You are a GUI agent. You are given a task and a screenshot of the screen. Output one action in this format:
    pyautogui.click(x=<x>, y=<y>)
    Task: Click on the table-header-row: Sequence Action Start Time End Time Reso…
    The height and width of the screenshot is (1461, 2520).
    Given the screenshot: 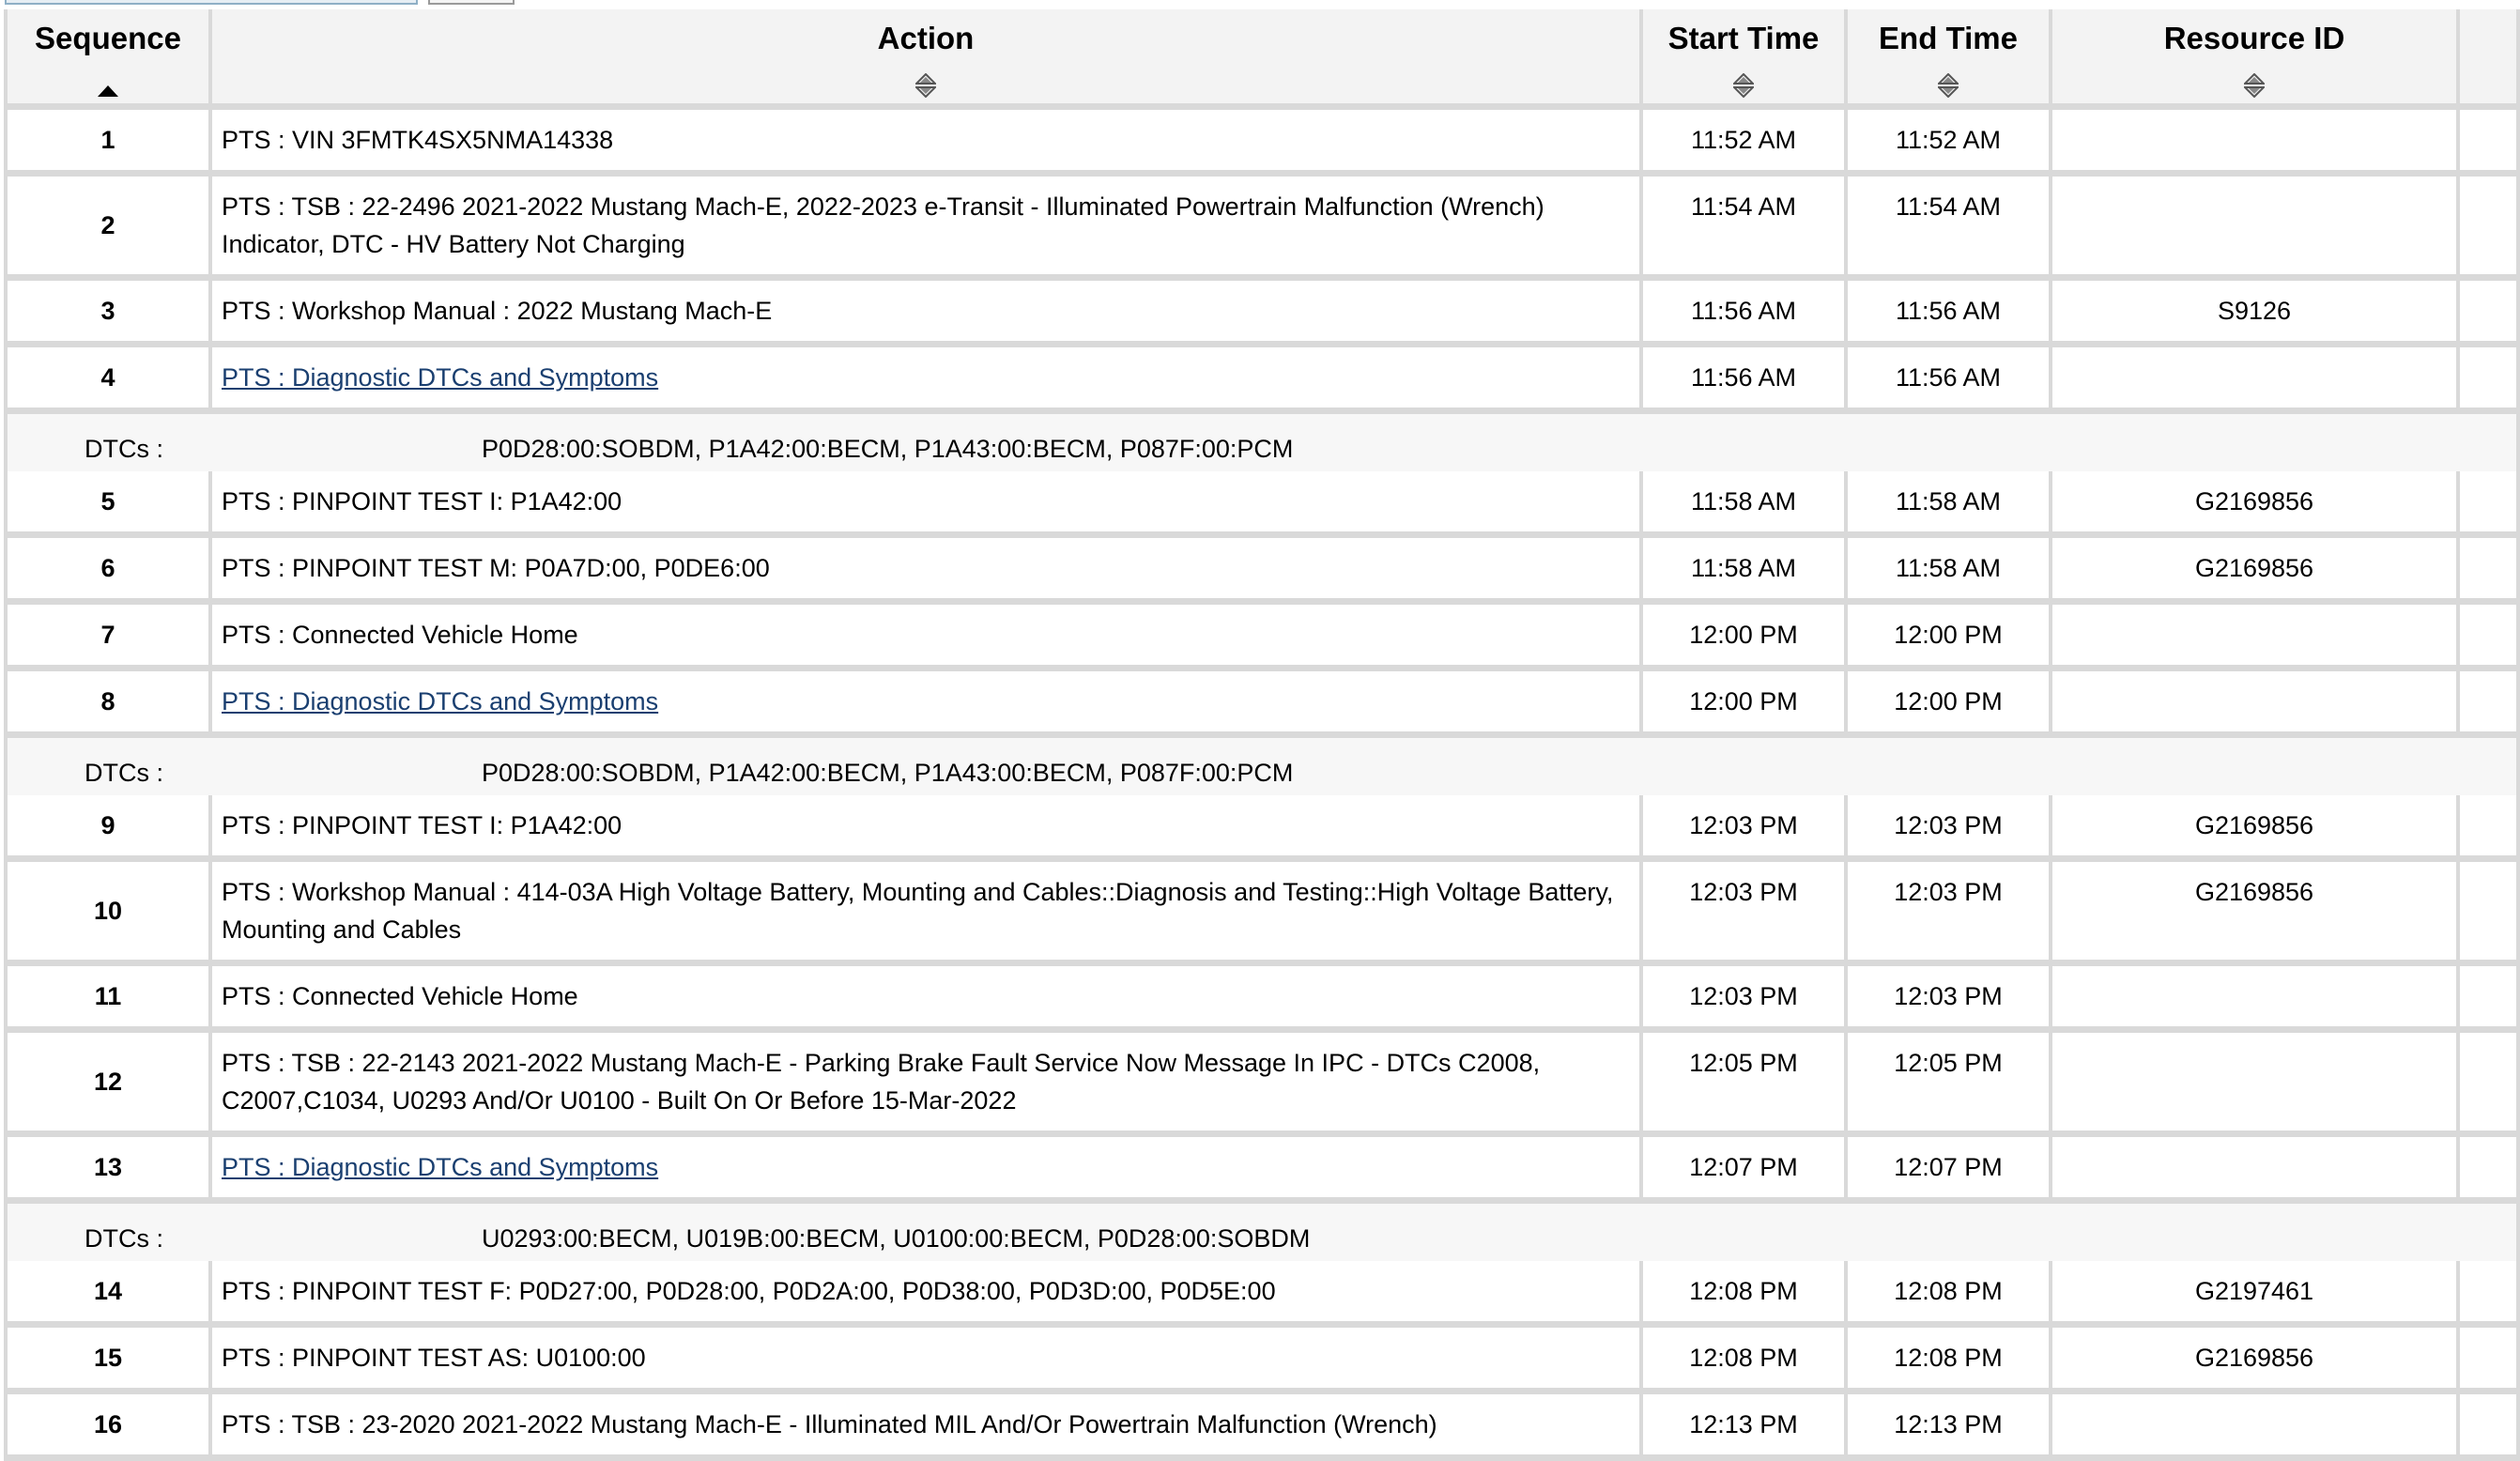 What is the action you would take?
    pyautogui.click(x=1262, y=60)
    